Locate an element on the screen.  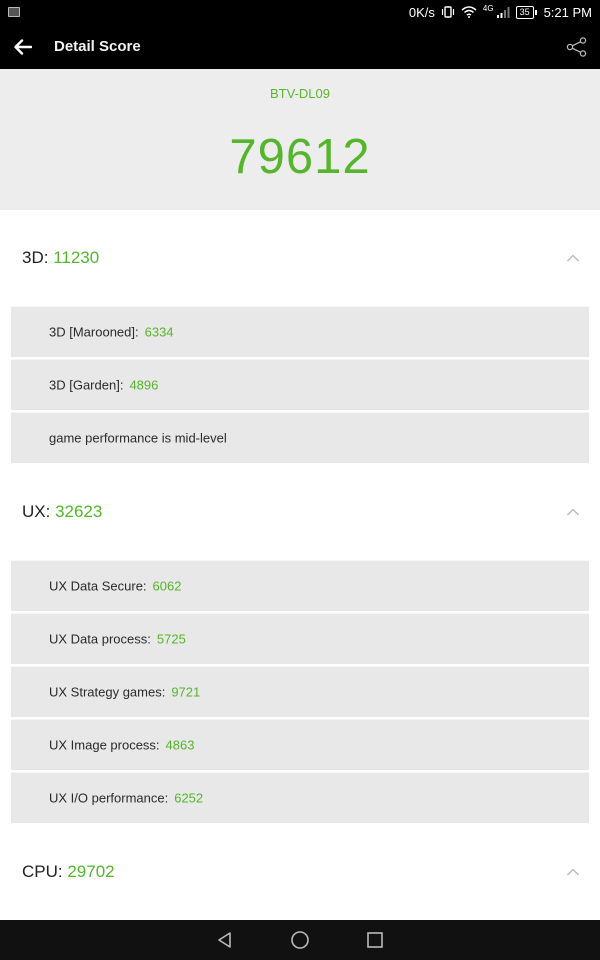
sub-item-score: 4863 is located at coordinates (180, 745).